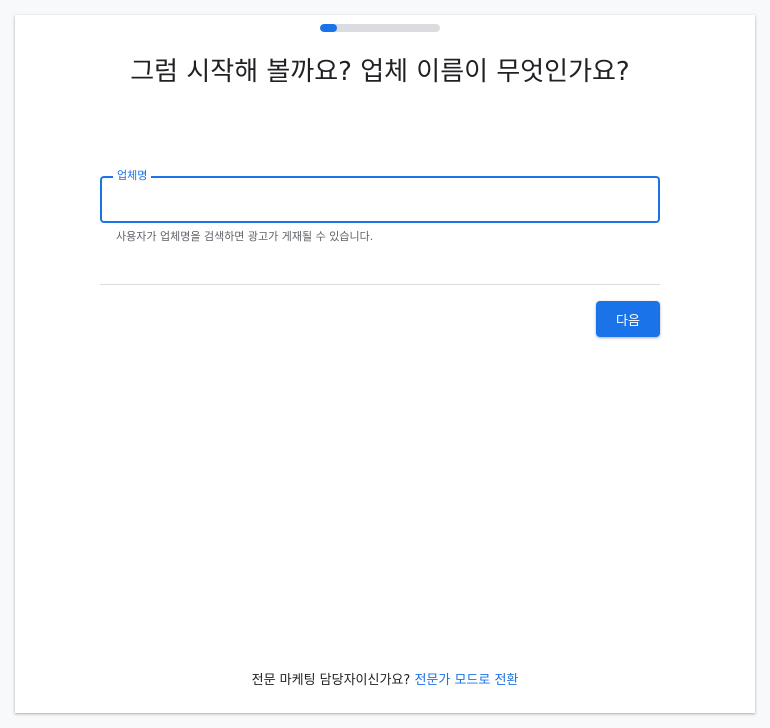 This screenshot has height=728, width=770. What do you see at coordinates (380, 28) in the screenshot?
I see `progress-bar` at bounding box center [380, 28].